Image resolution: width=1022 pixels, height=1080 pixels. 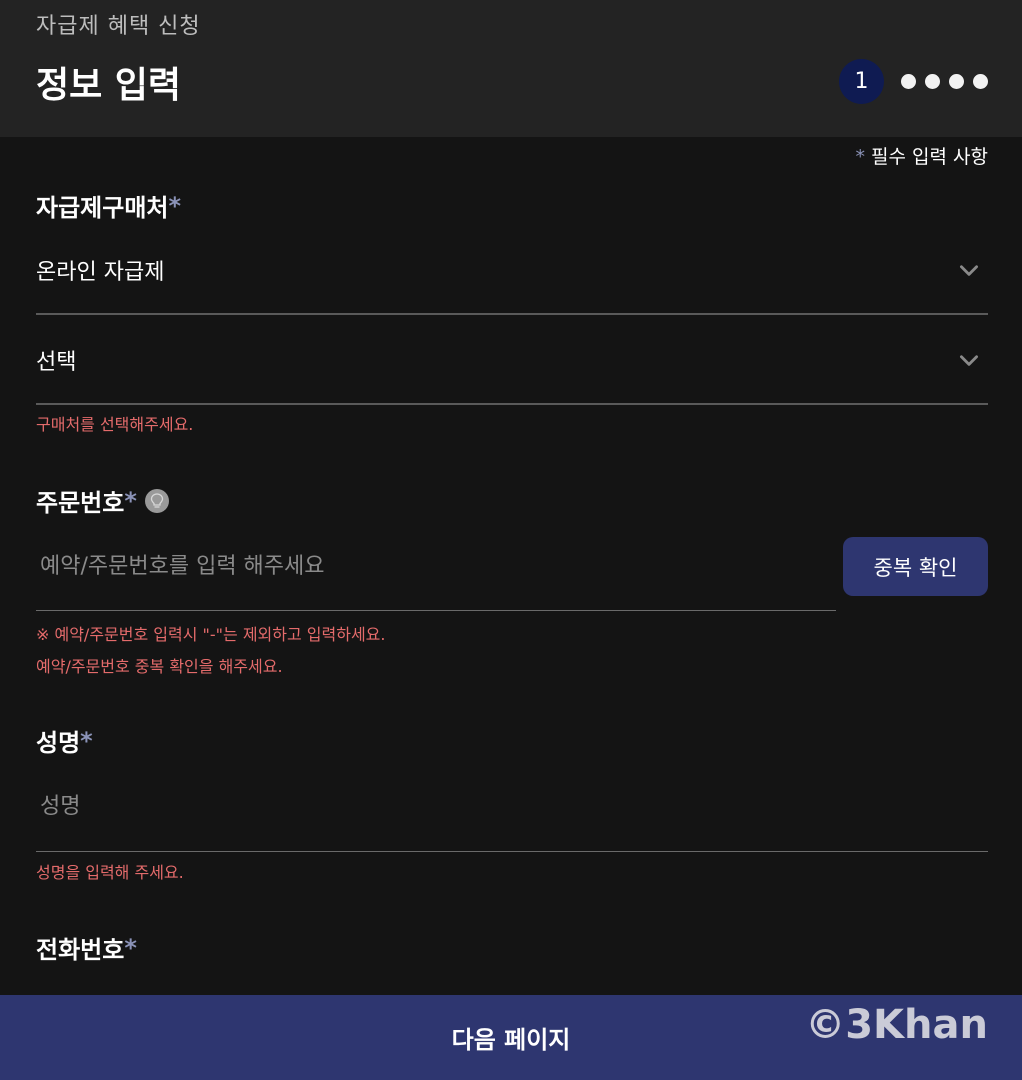 I want to click on step-indicator: 1, so click(x=913, y=81).